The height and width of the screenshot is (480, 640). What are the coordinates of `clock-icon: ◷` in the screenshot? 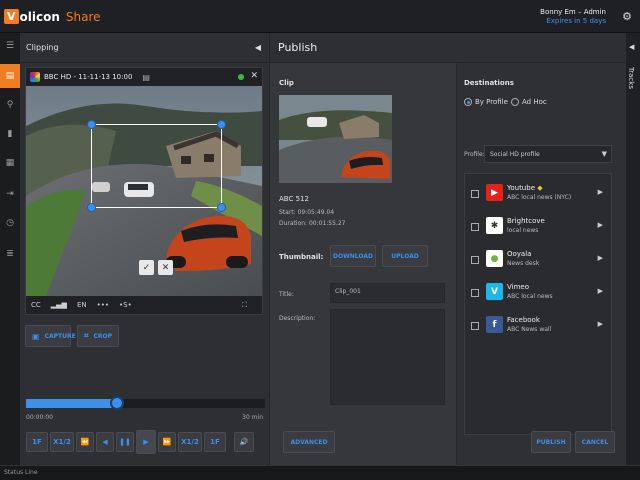 It's located at (10, 223).